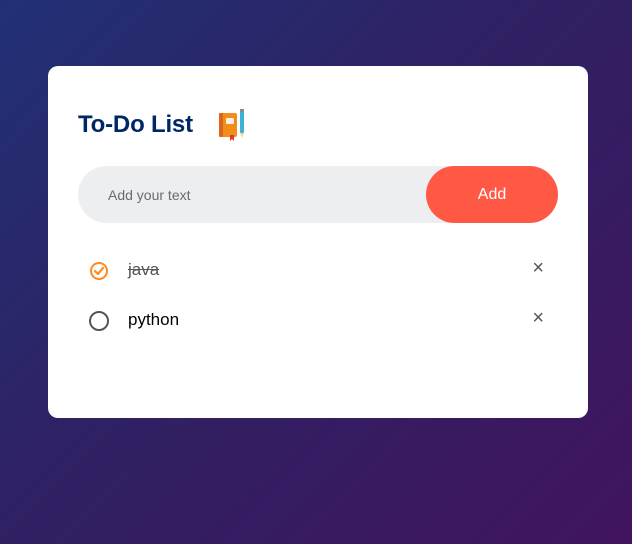 Image resolution: width=632 pixels, height=544 pixels. What do you see at coordinates (232, 125) in the screenshot?
I see `notebook-pencil-icon` at bounding box center [232, 125].